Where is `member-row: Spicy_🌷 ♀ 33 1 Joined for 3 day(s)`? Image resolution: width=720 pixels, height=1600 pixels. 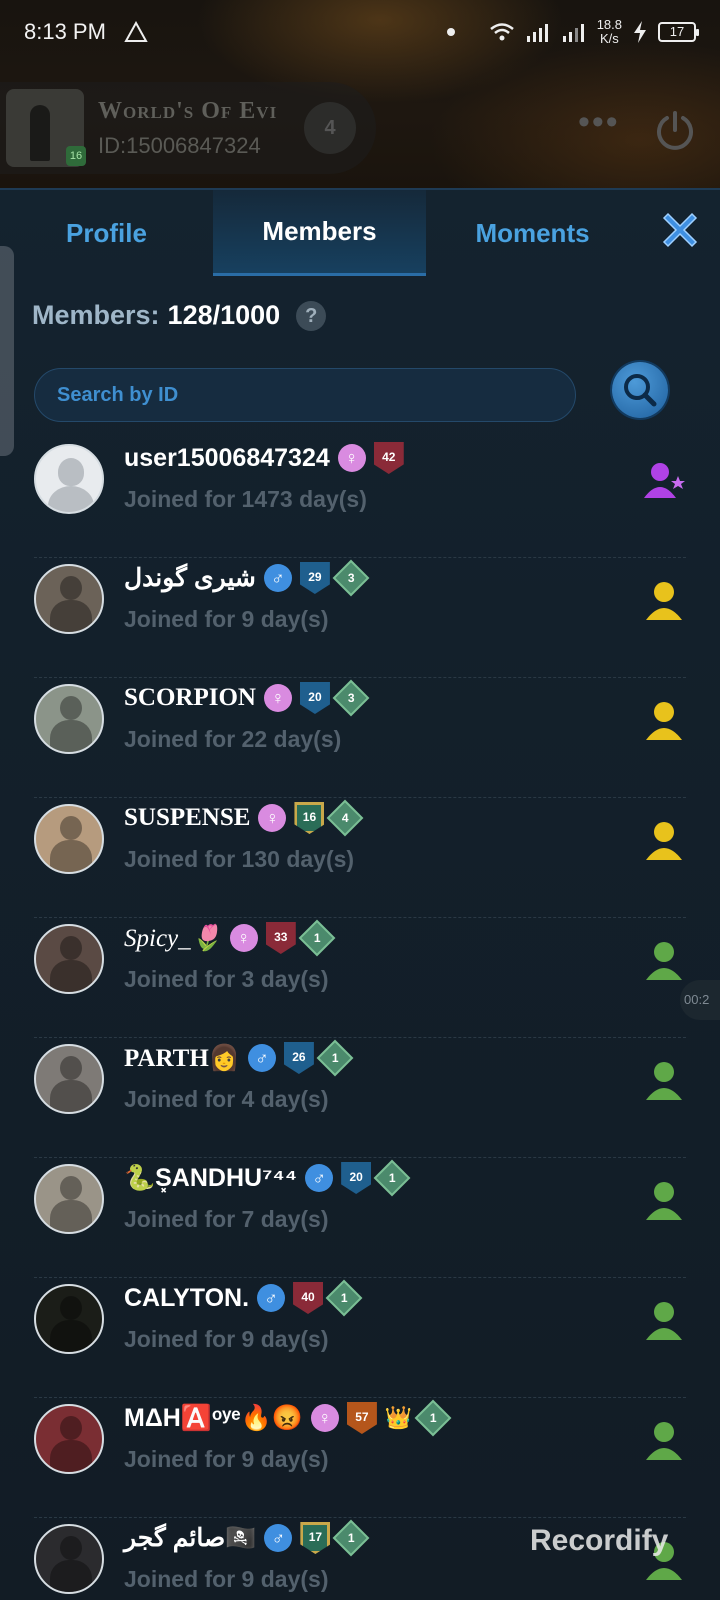 member-row: Spicy_🌷 ♀ 33 1 Joined for 3 day(s) is located at coordinates (360, 978).